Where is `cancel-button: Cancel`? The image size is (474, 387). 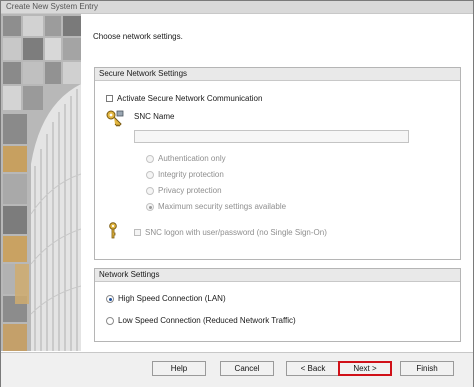 cancel-button: Cancel is located at coordinates (247, 368).